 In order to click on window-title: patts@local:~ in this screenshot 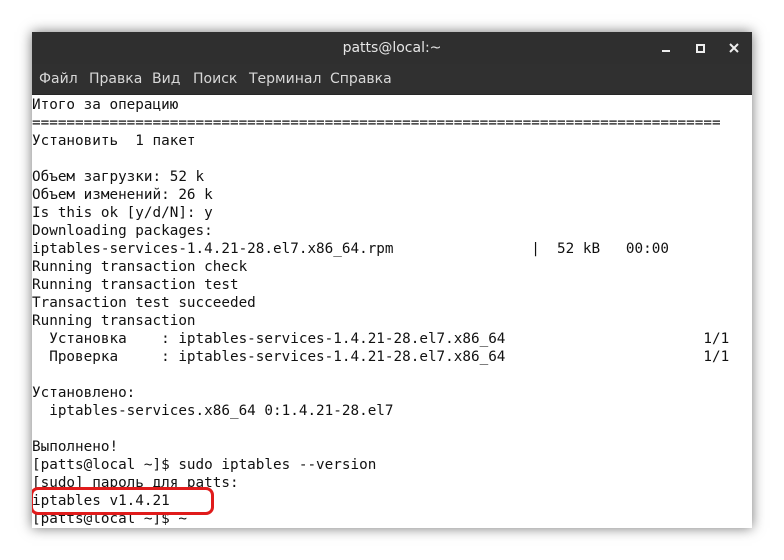, I will do `click(392, 48)`.